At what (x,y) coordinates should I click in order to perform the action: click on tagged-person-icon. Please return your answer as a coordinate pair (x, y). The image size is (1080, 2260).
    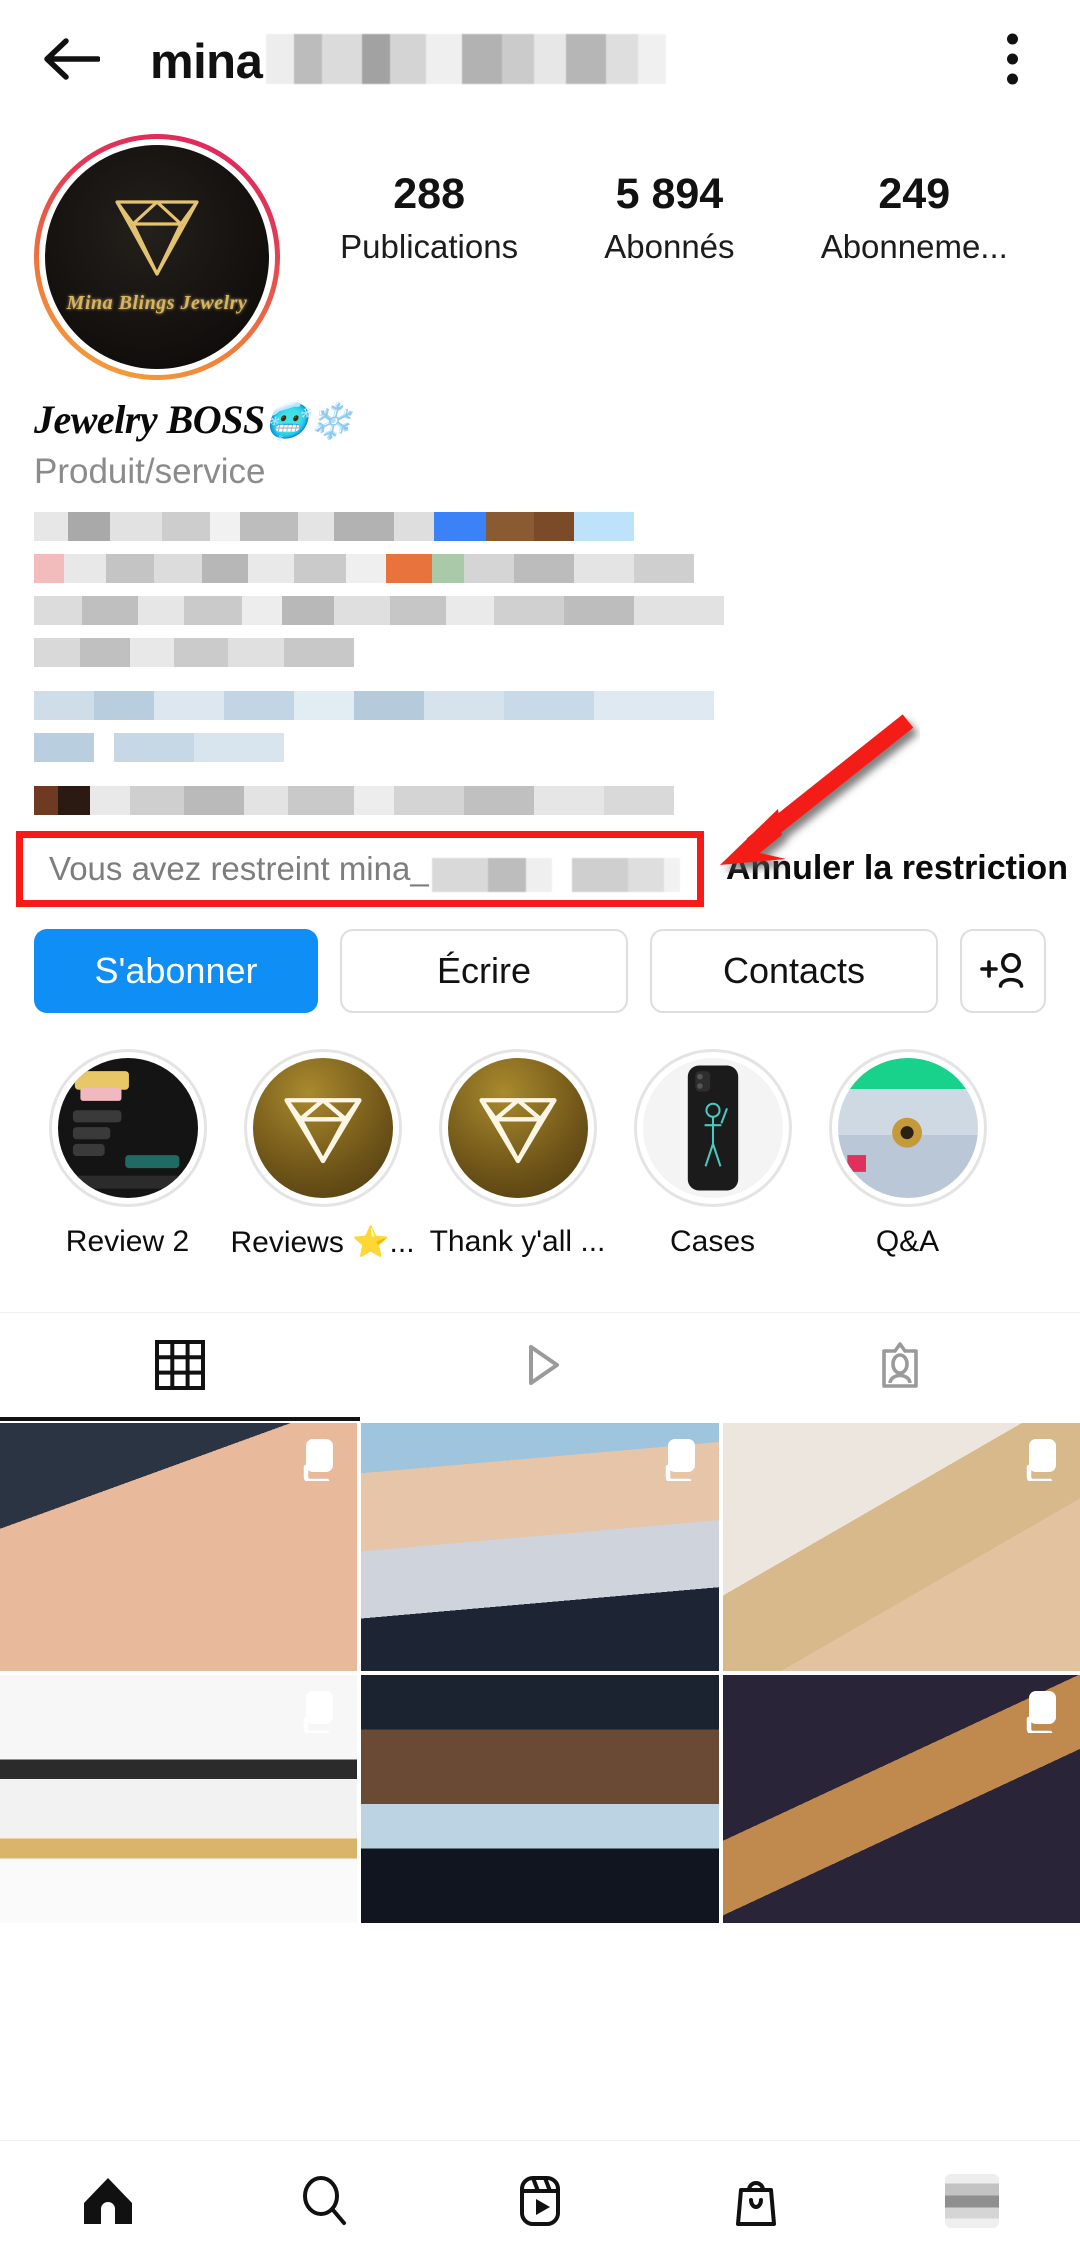
    Looking at the image, I should click on (900, 1364).